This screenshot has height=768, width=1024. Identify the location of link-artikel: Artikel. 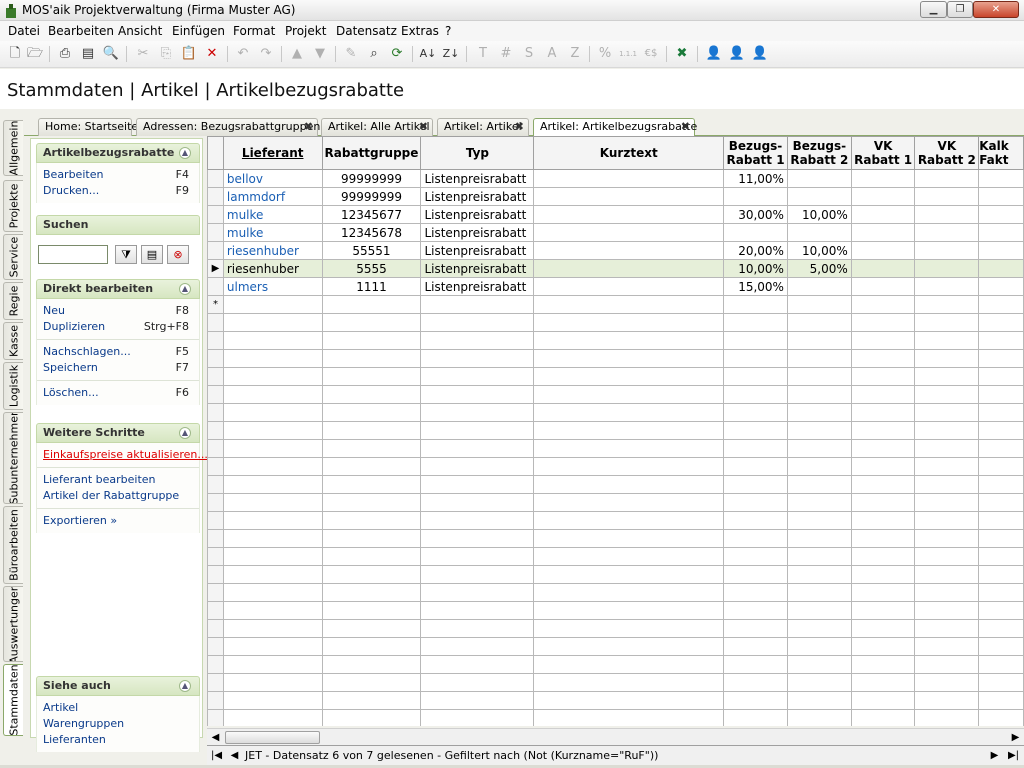
(118, 708).